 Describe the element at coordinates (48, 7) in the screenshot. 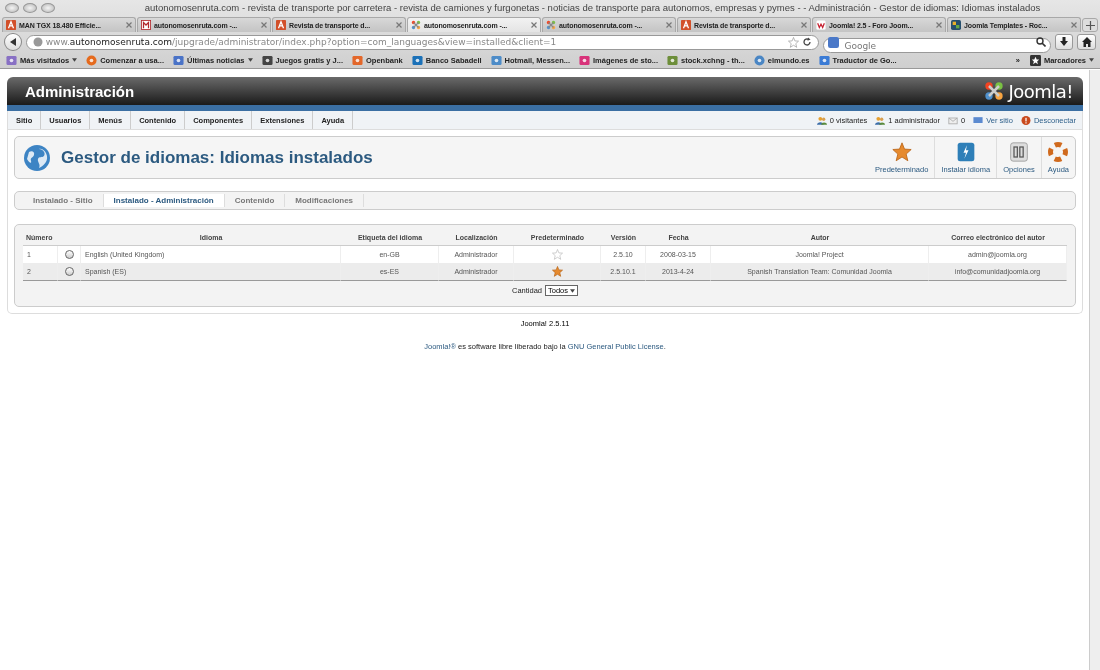

I see `zoom-button` at that location.